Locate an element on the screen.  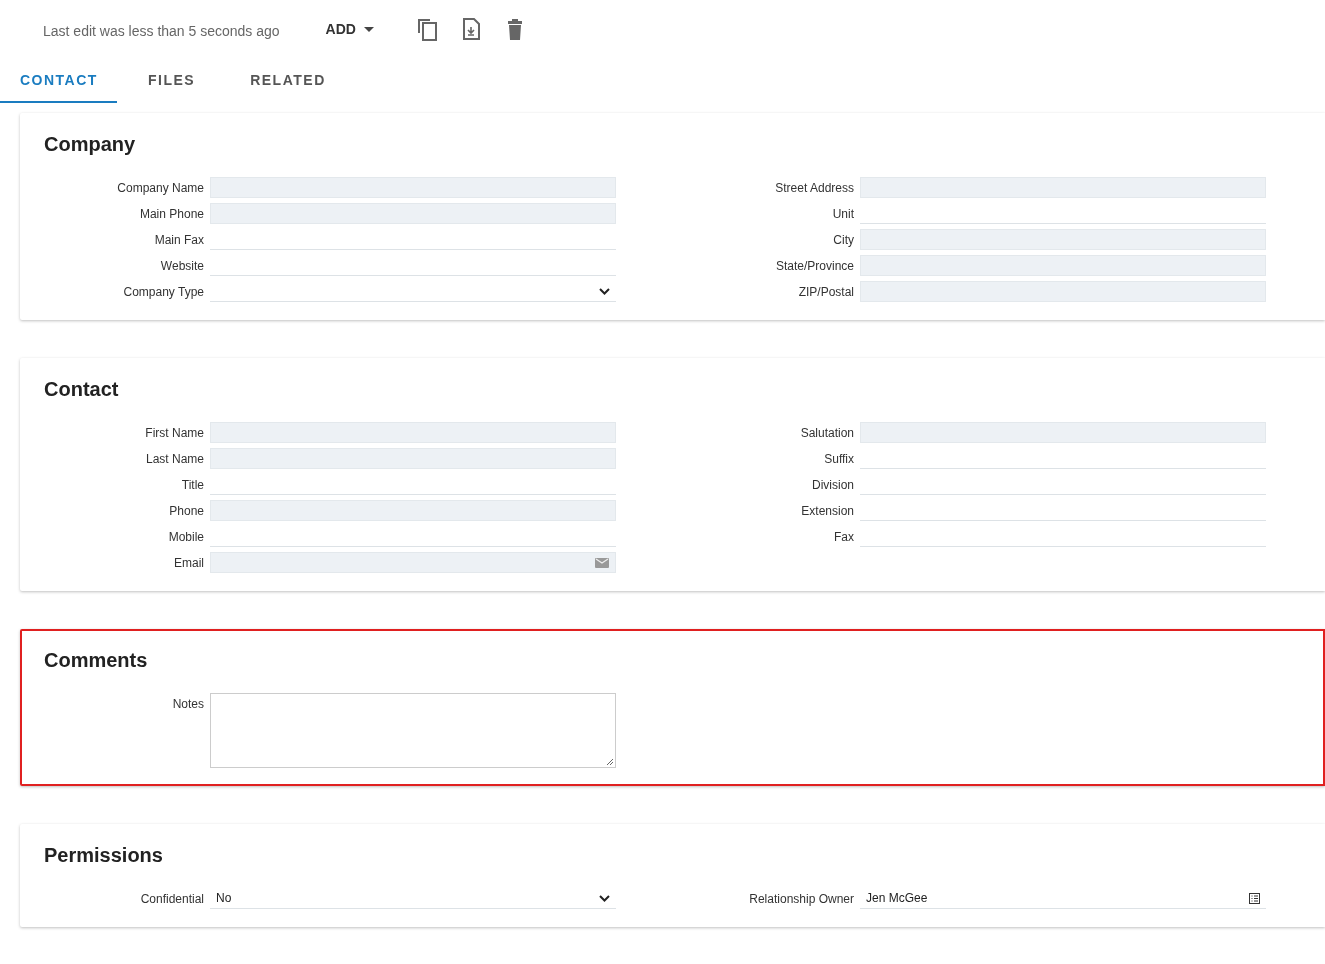
dropdown-field: No is located at coordinates (413, 898).